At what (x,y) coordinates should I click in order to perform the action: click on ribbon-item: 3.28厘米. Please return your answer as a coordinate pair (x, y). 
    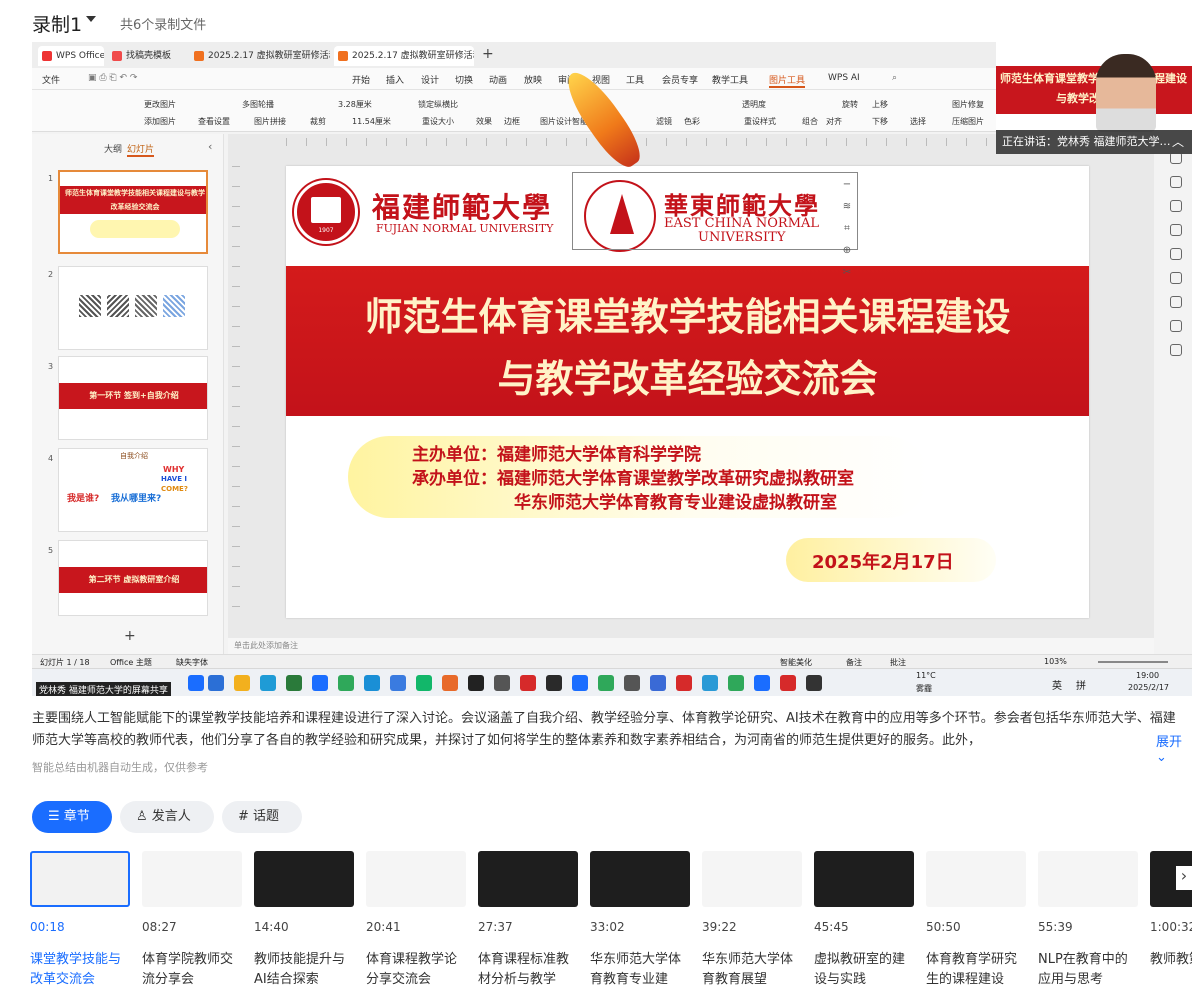
    Looking at the image, I should click on (355, 104).